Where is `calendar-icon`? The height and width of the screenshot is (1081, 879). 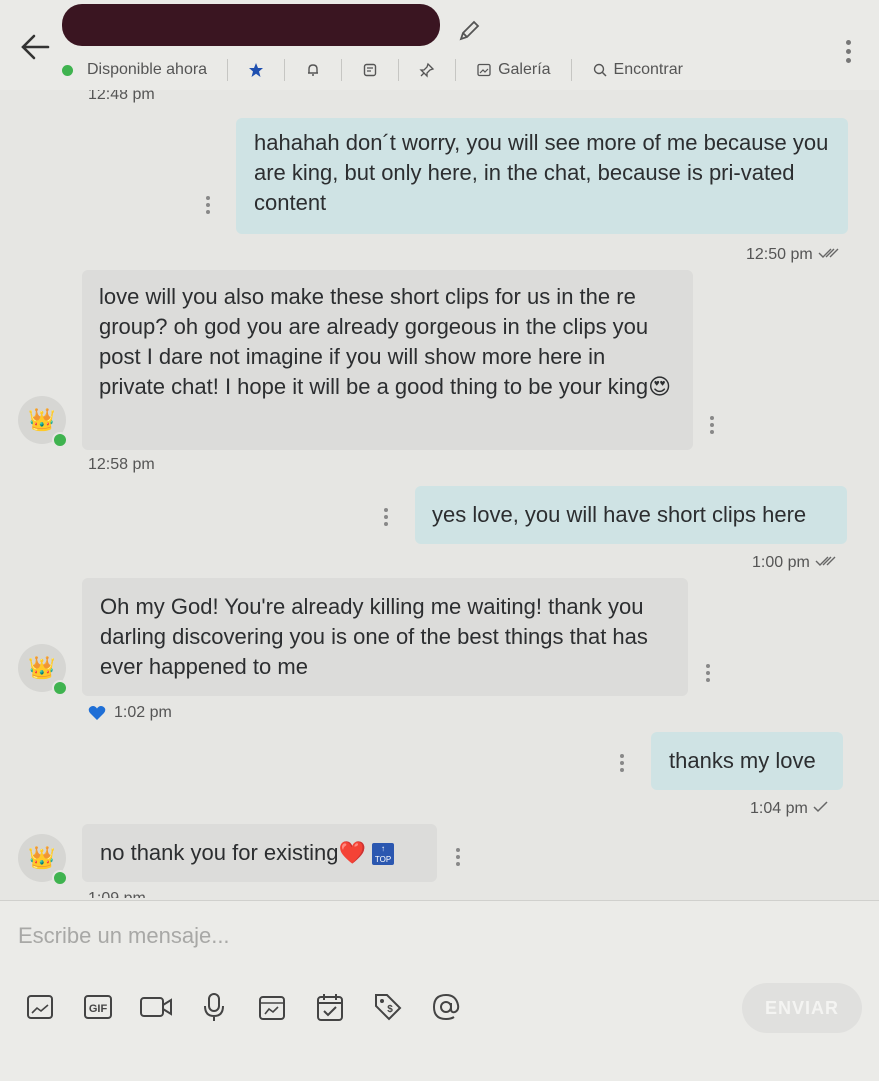
calendar-icon is located at coordinates (330, 1007).